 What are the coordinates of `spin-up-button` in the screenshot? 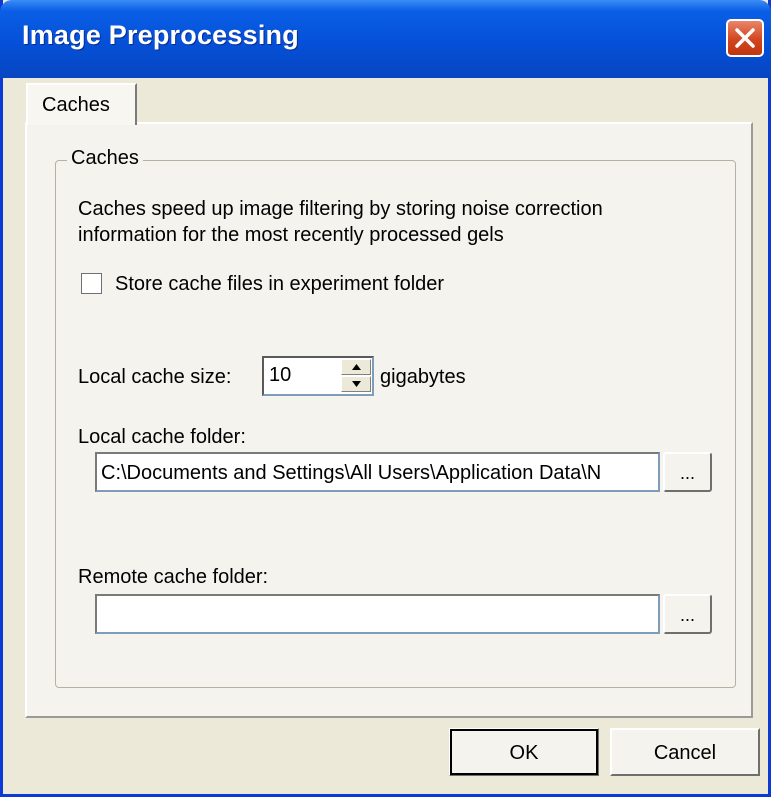 It's located at (356, 367).